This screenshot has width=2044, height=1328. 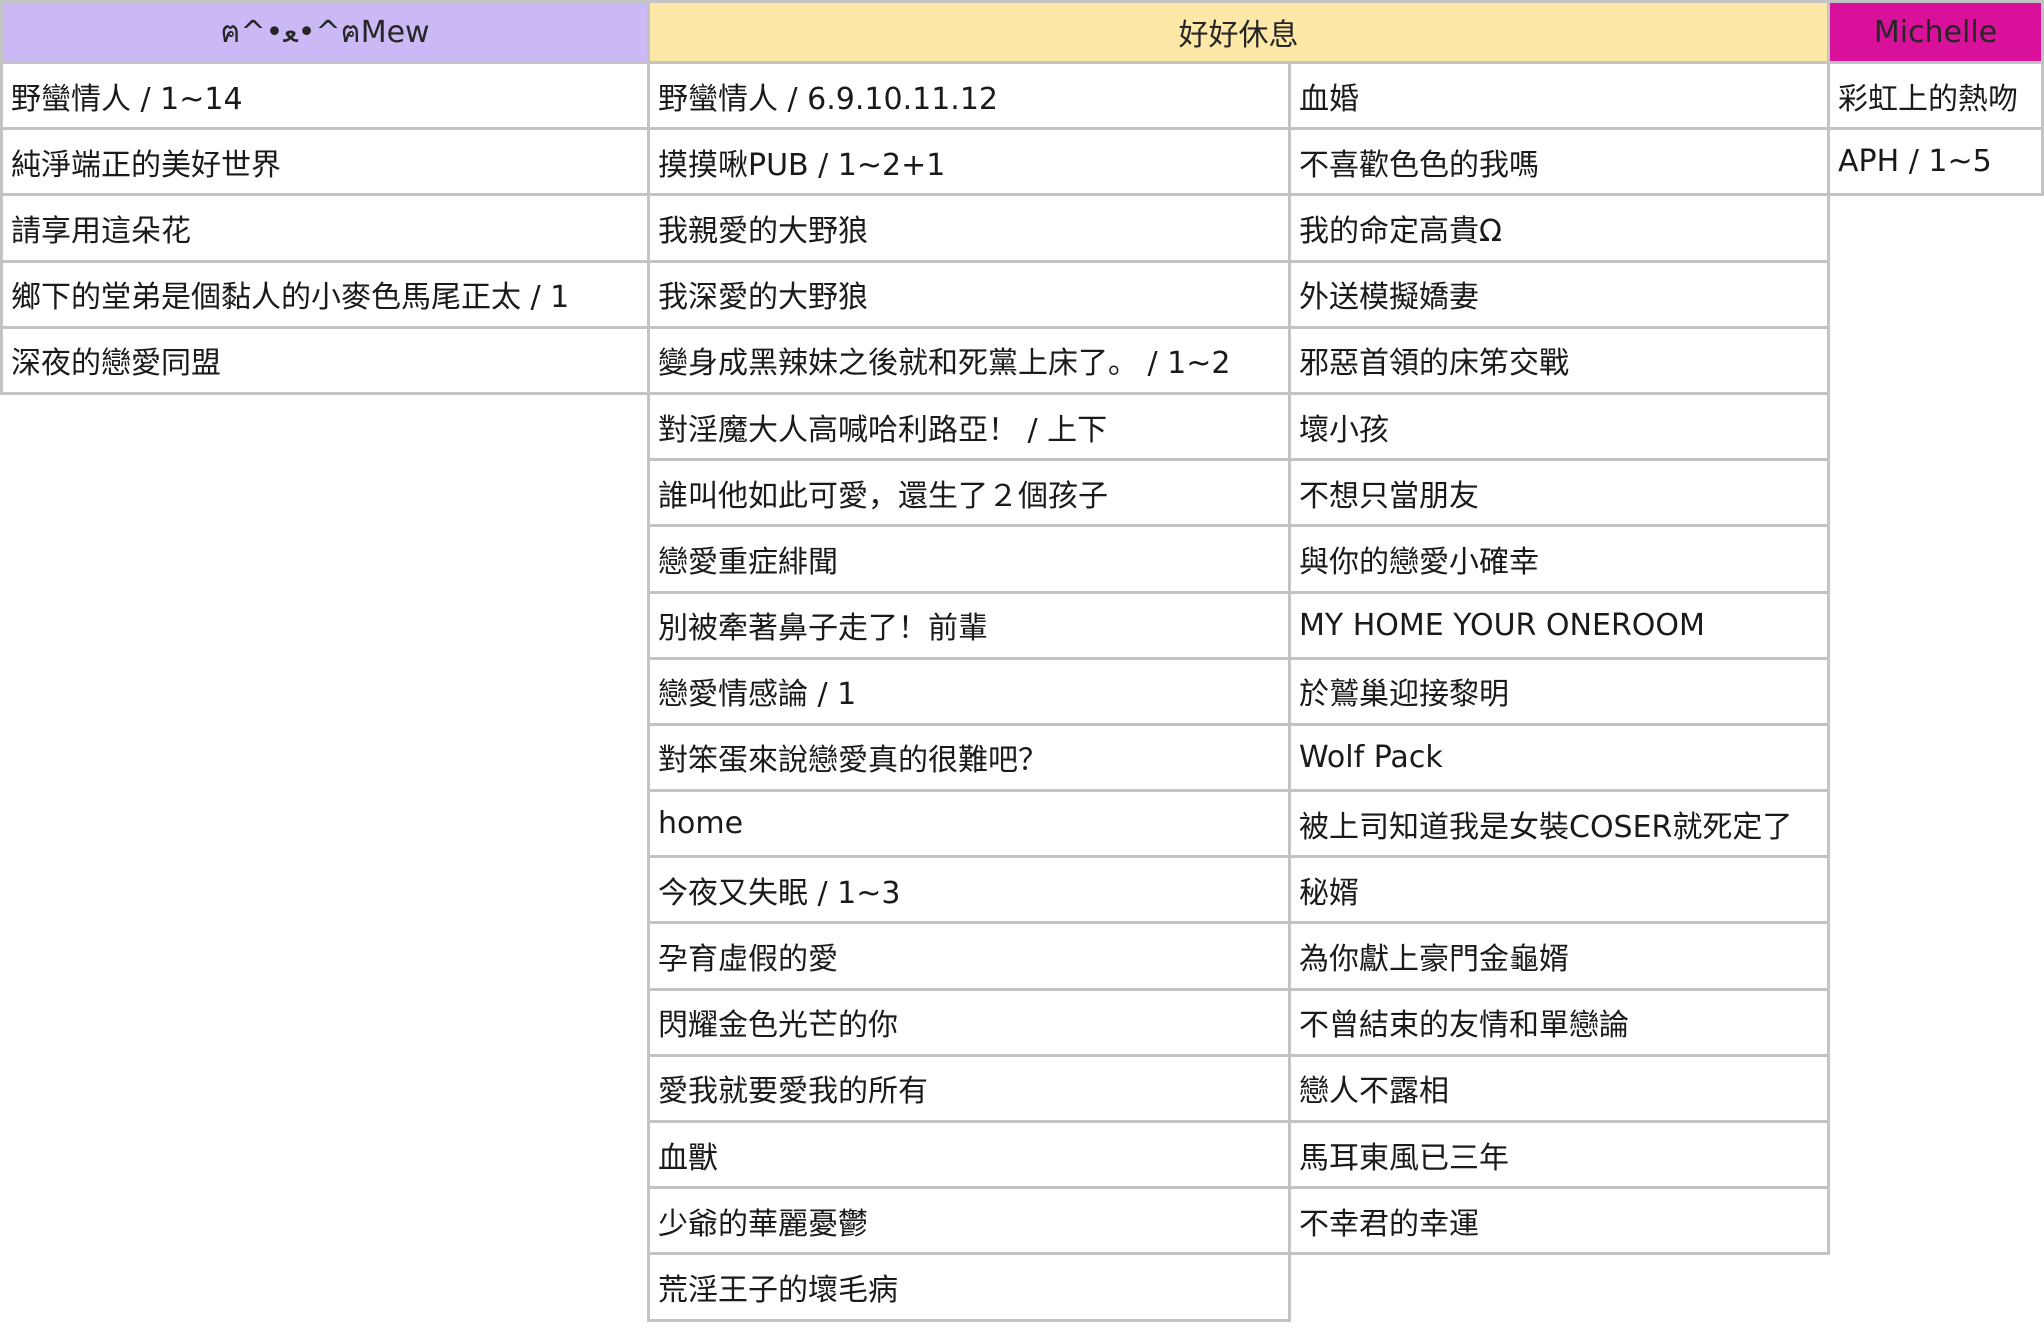 I want to click on list-item: 荒淫王子的壞毛病, so click(x=969, y=1288).